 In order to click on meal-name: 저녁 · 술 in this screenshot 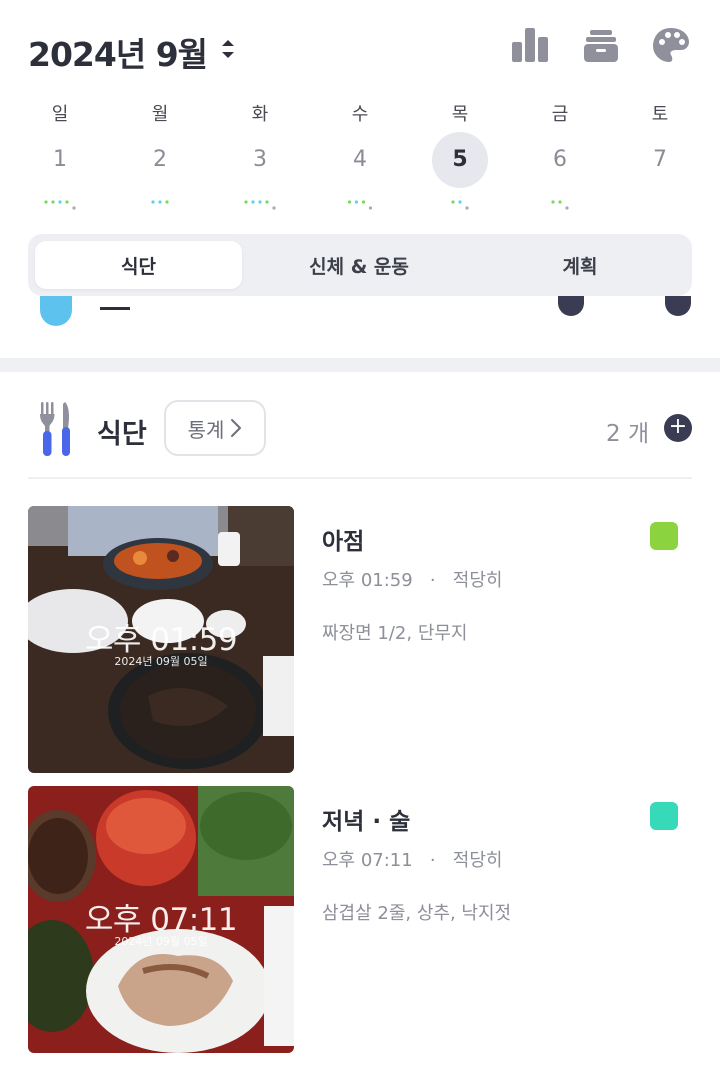, I will do `click(366, 822)`.